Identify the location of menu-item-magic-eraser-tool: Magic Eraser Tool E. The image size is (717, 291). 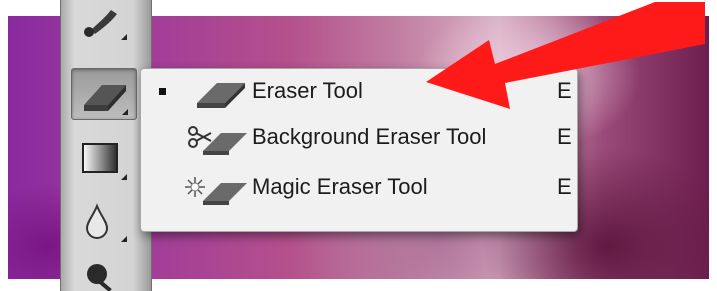
(359, 188).